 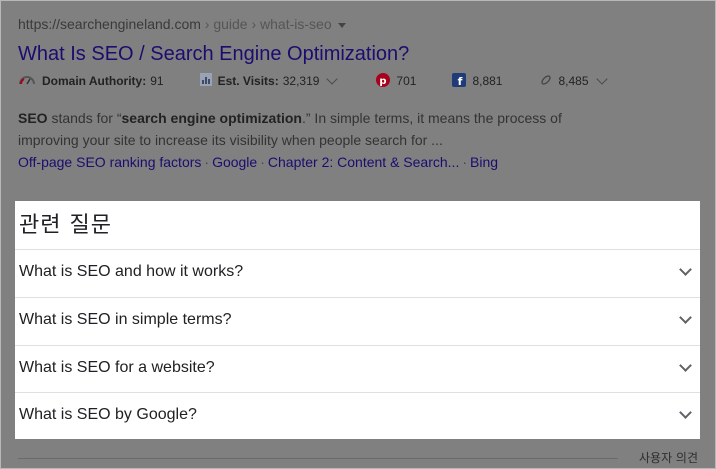 I want to click on related-question: What is SEO in simple terms?, so click(x=357, y=321).